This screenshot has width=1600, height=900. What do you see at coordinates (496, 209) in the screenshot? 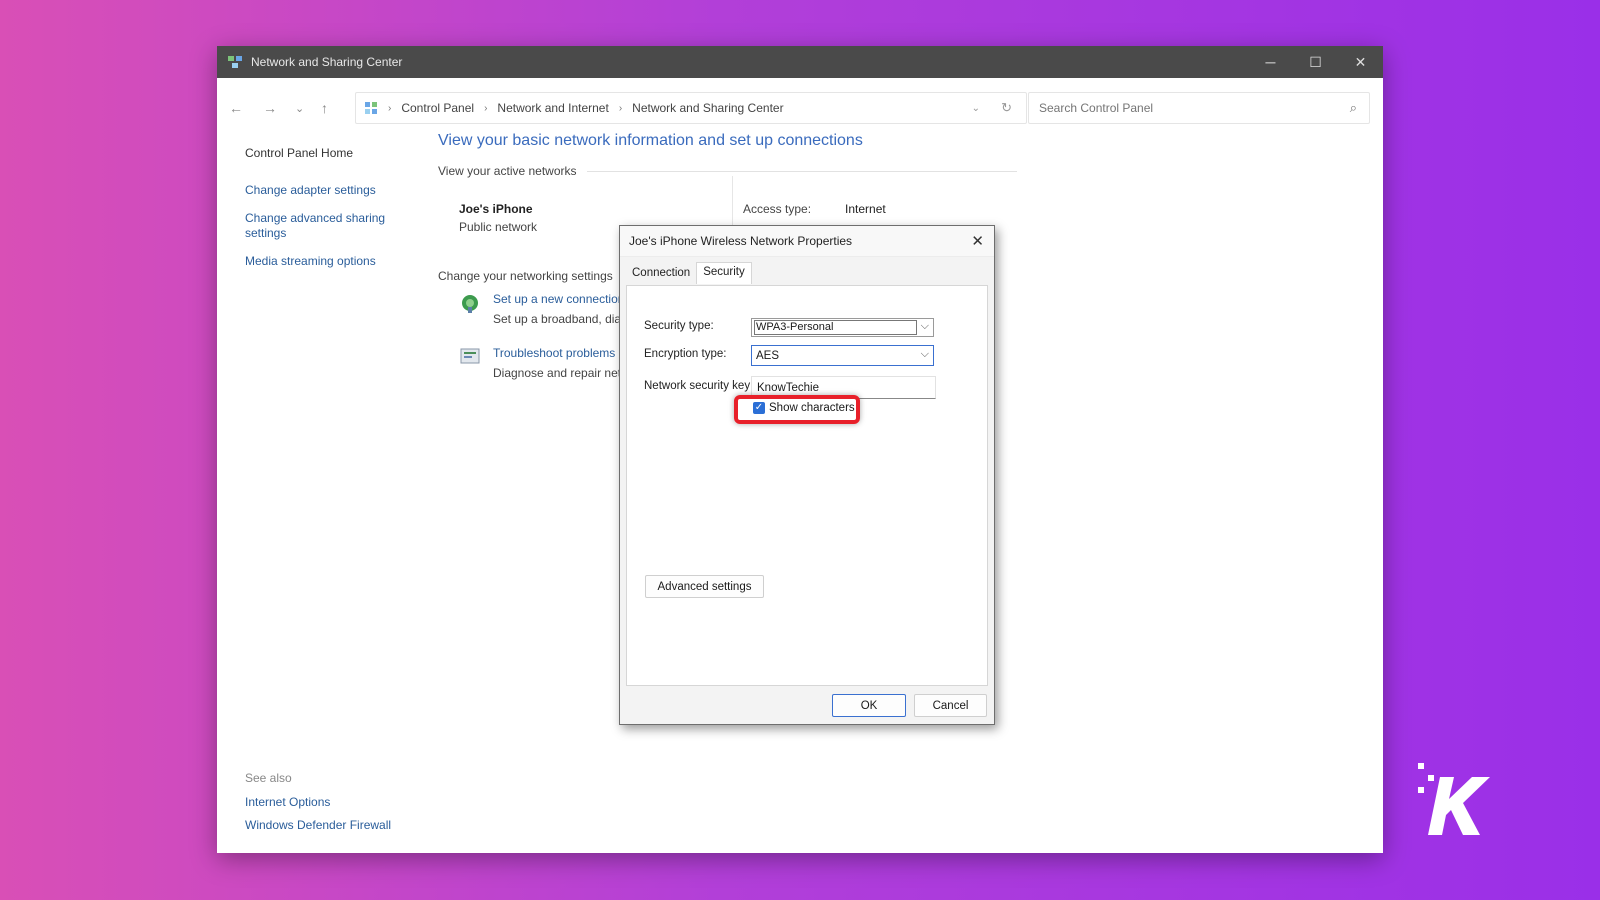
I see `network-name: Joe's iPhone` at bounding box center [496, 209].